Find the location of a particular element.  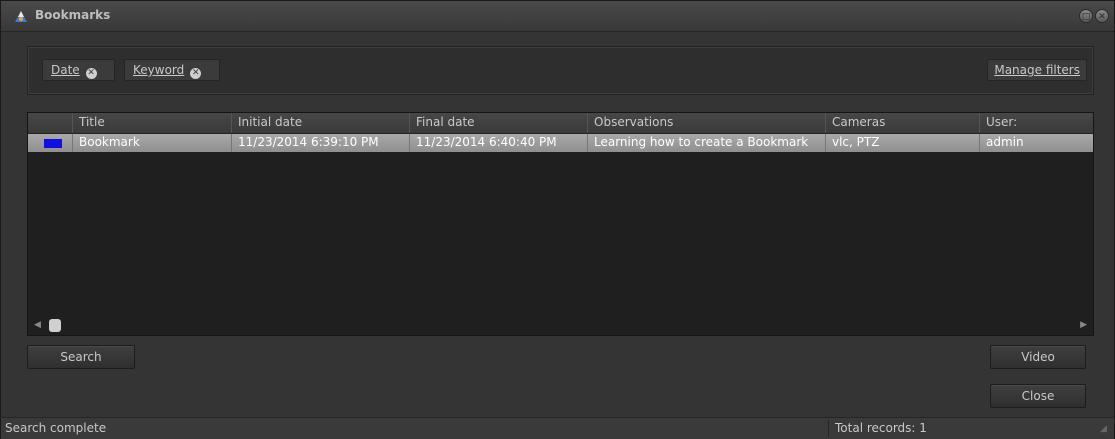

cell-user: admin is located at coordinates (1005, 142).